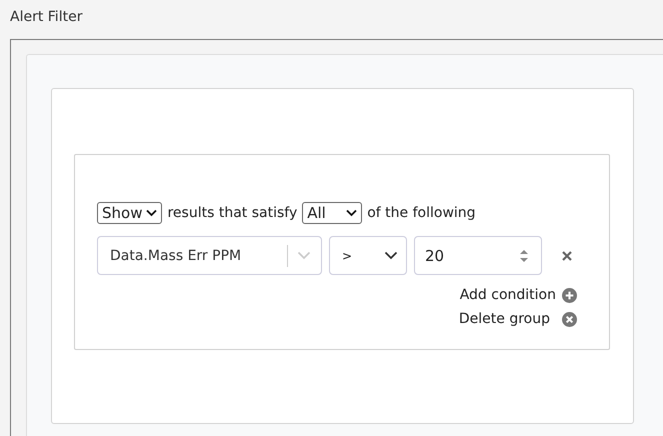  Describe the element at coordinates (129, 213) in the screenshot. I see `mode-select: Show` at that location.